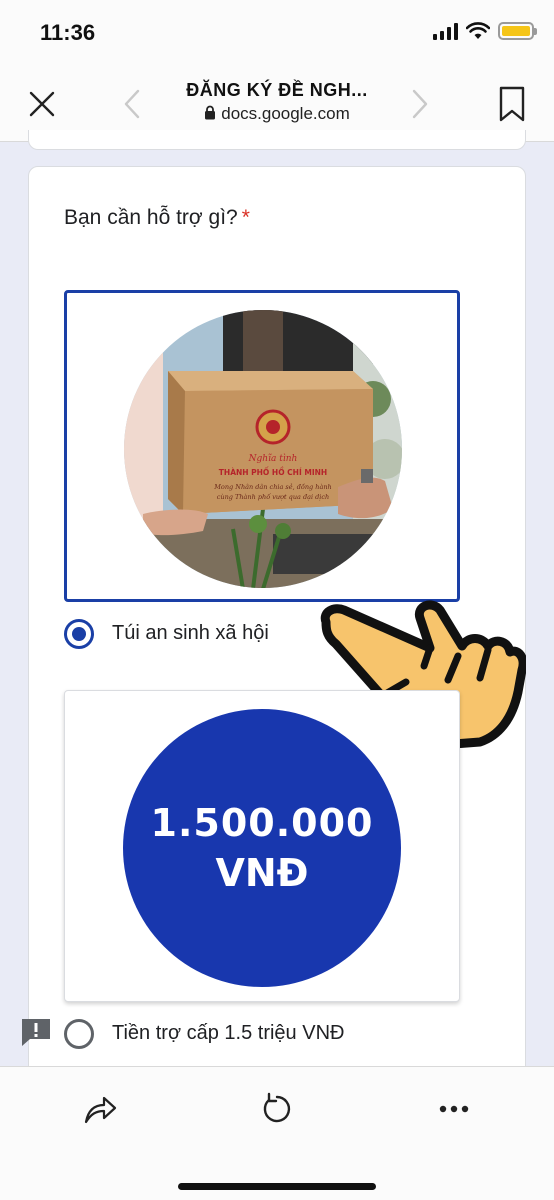  Describe the element at coordinates (68, 32) in the screenshot. I see `status-time: 11:36` at that location.